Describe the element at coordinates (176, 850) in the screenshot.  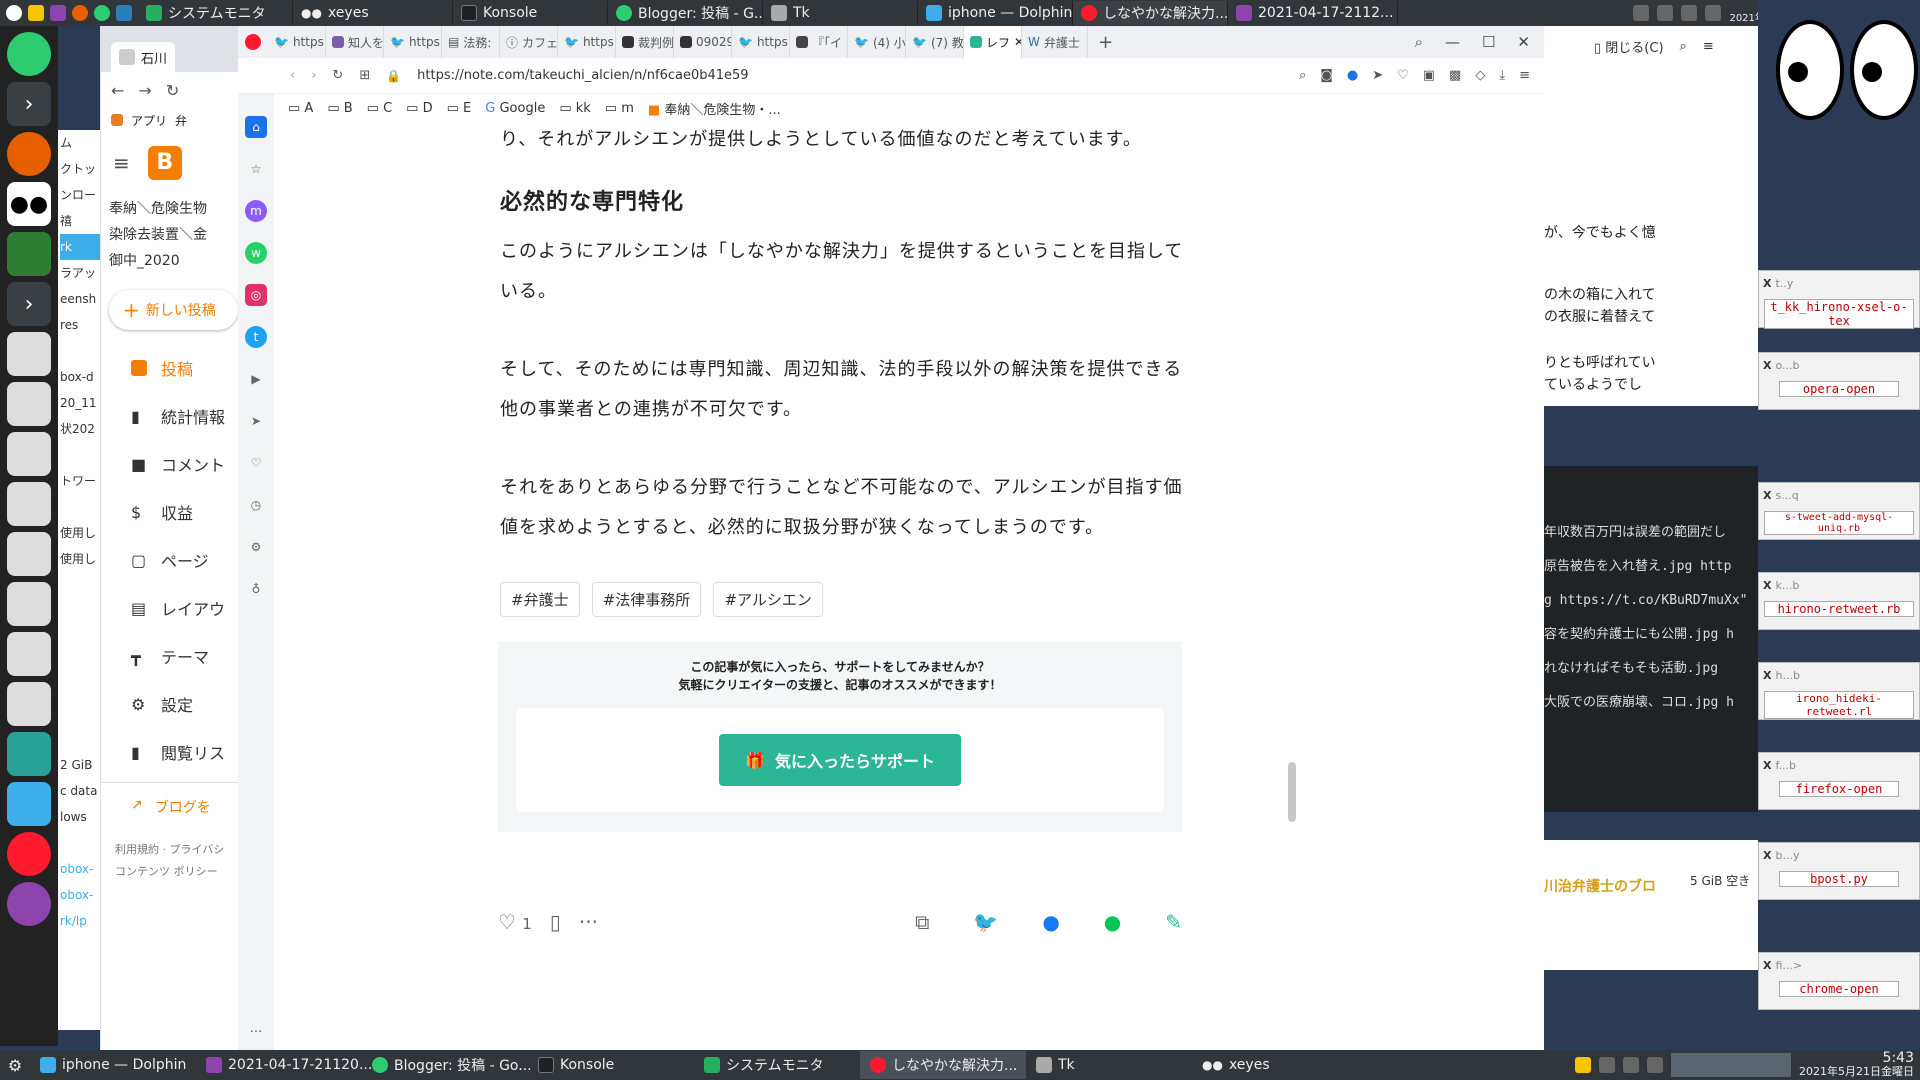
I see `footer-link: 利用規約 · プライバシ` at that location.